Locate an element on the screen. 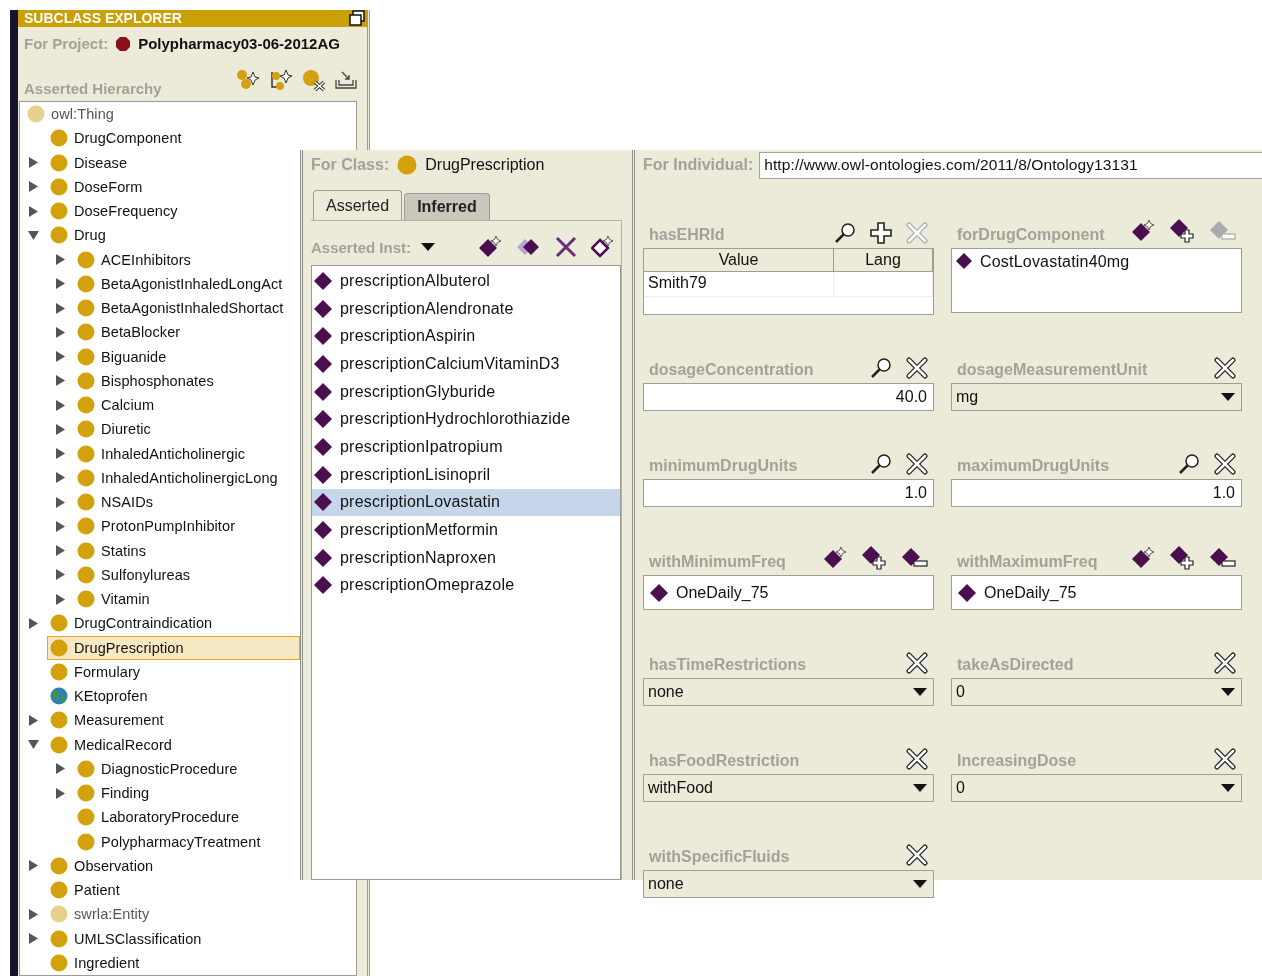 The width and height of the screenshot is (1262, 976). tree-item-selected: DrugPrescription is located at coordinates (173, 647).